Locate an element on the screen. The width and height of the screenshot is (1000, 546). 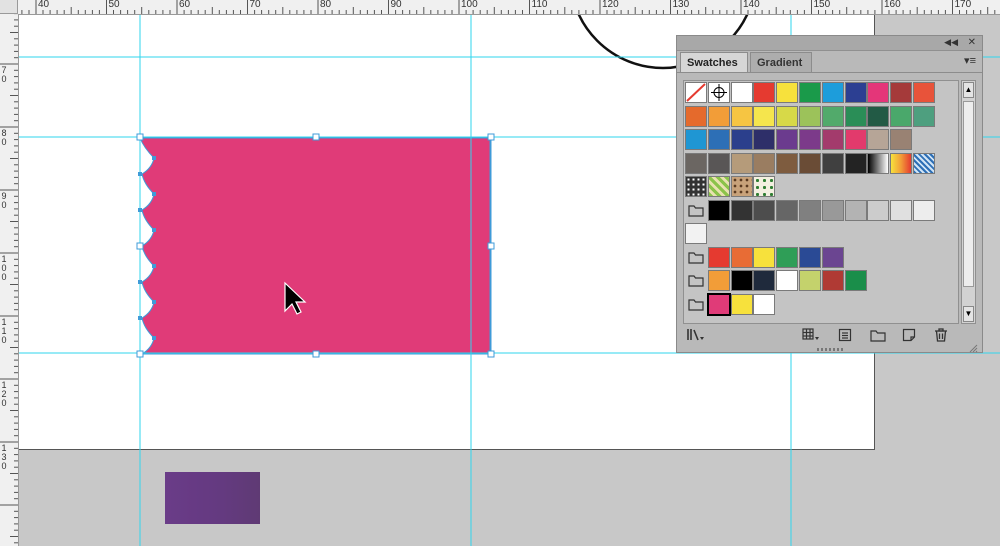
panel-drag-grip is located at coordinates (830, 349).